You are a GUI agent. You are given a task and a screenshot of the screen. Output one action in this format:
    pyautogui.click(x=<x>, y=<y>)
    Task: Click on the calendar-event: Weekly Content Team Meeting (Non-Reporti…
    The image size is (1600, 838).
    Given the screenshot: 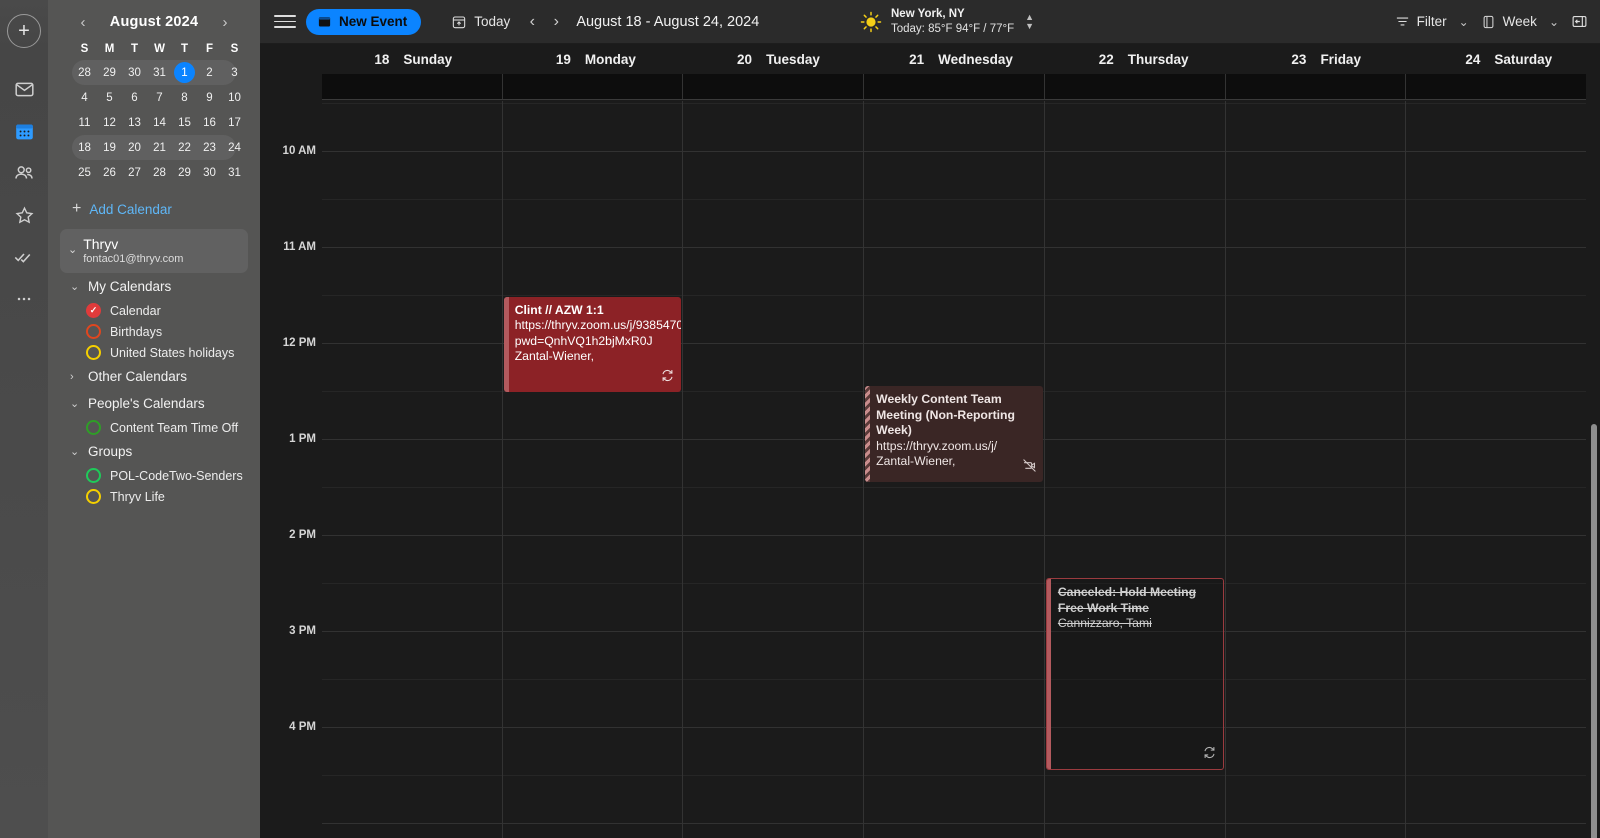 What is the action you would take?
    pyautogui.click(x=954, y=434)
    